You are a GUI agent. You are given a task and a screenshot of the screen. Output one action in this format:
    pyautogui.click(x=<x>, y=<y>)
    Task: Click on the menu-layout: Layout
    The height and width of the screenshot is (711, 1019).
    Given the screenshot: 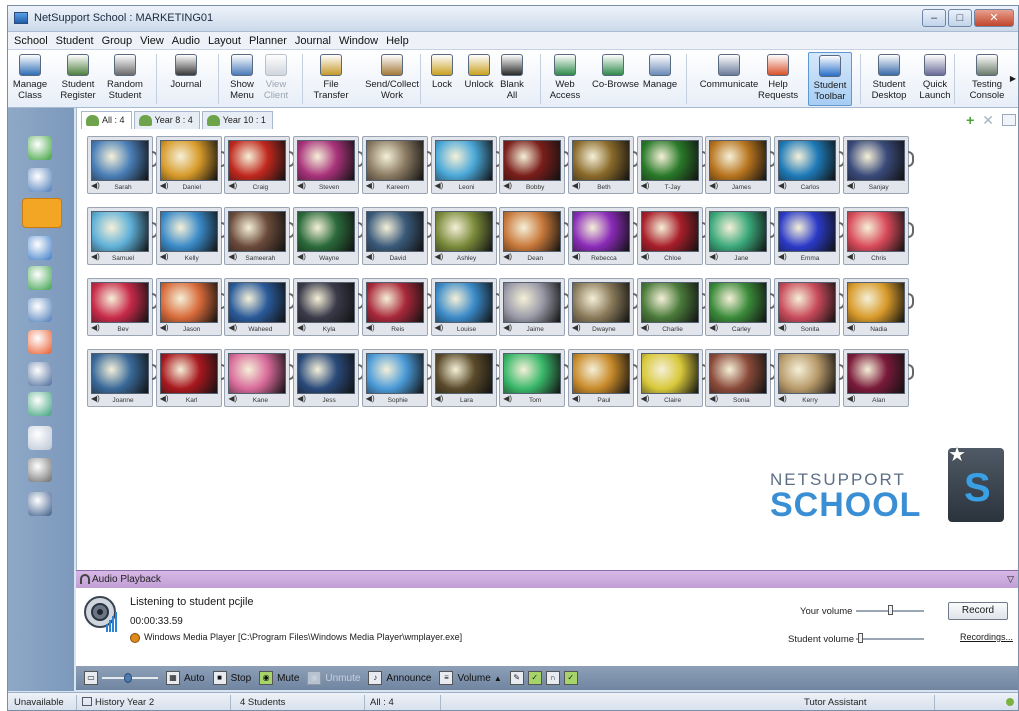 What is the action you would take?
    pyautogui.click(x=224, y=41)
    